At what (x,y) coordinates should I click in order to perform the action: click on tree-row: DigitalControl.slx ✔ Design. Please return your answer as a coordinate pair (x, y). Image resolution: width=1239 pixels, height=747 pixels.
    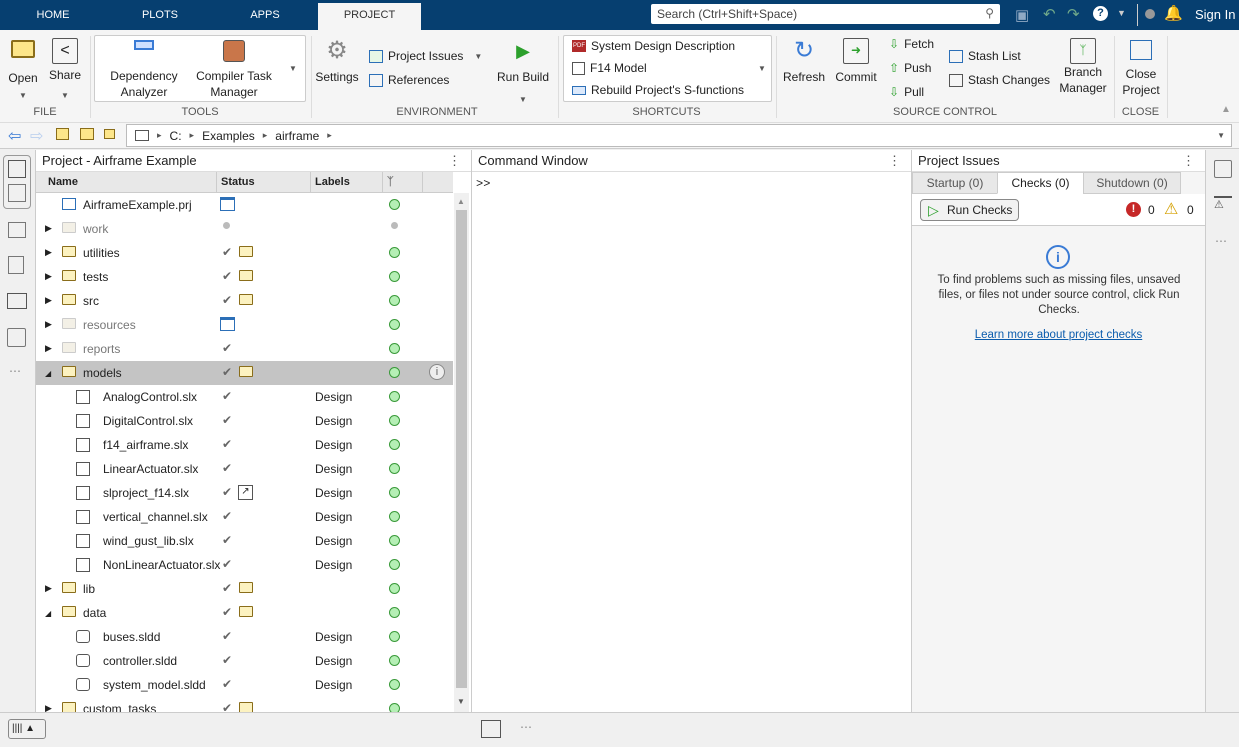
    Looking at the image, I should click on (244, 421).